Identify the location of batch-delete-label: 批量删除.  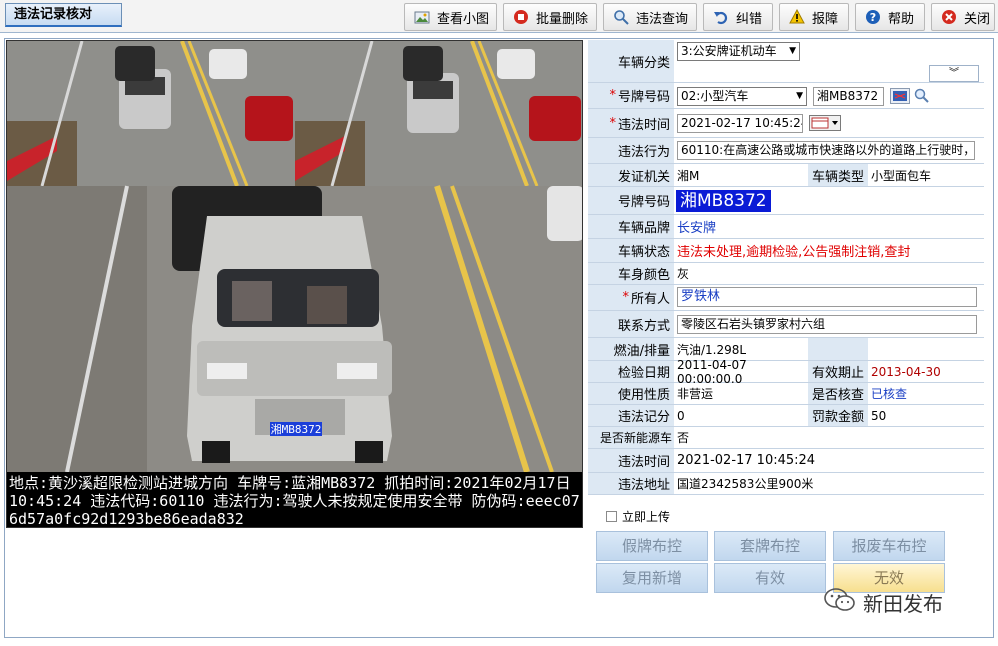
(562, 19).